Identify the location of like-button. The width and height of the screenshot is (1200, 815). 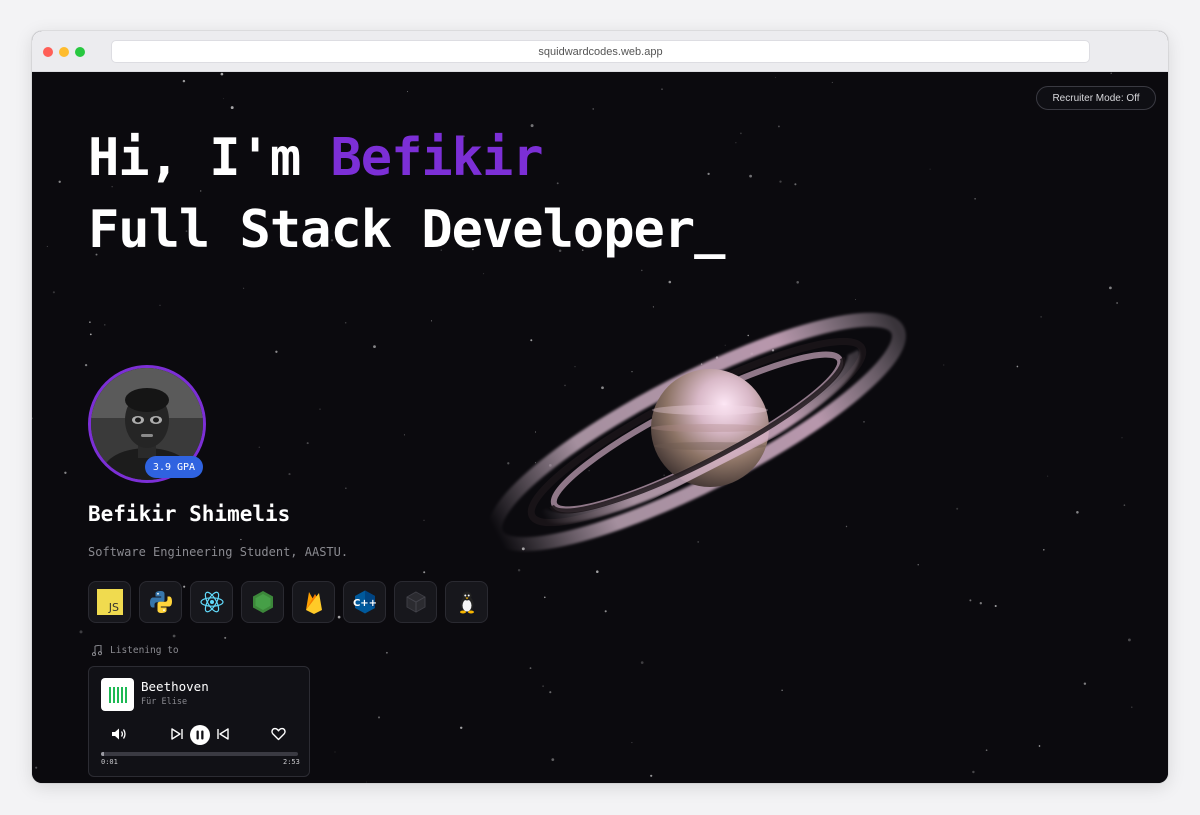
(278, 734).